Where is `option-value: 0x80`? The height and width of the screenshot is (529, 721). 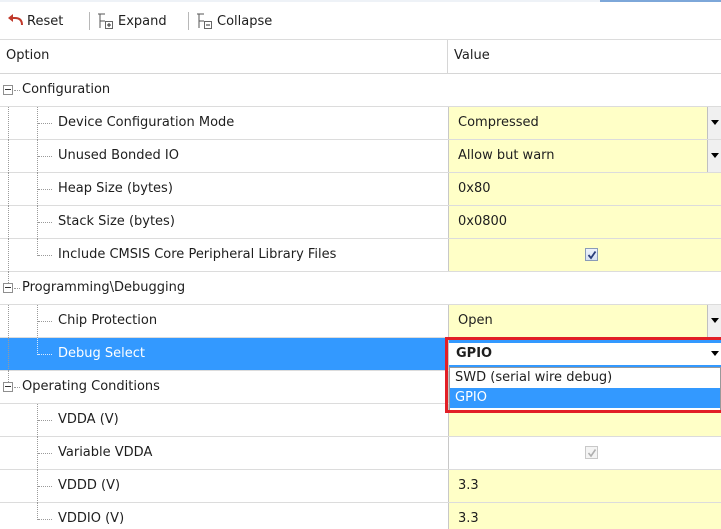
option-value: 0x80 is located at coordinates (474, 188).